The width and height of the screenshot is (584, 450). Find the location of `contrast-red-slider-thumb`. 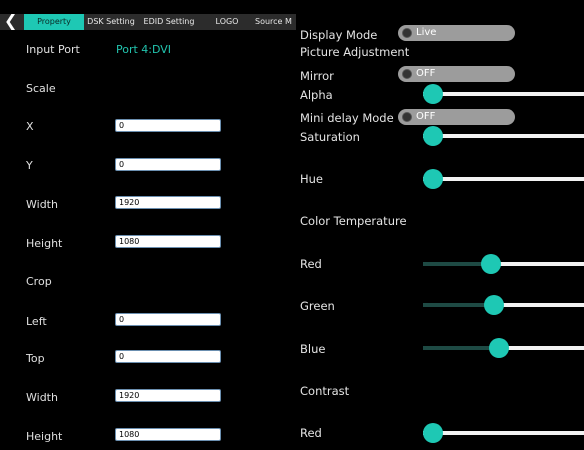

contrast-red-slider-thumb is located at coordinates (433, 433).